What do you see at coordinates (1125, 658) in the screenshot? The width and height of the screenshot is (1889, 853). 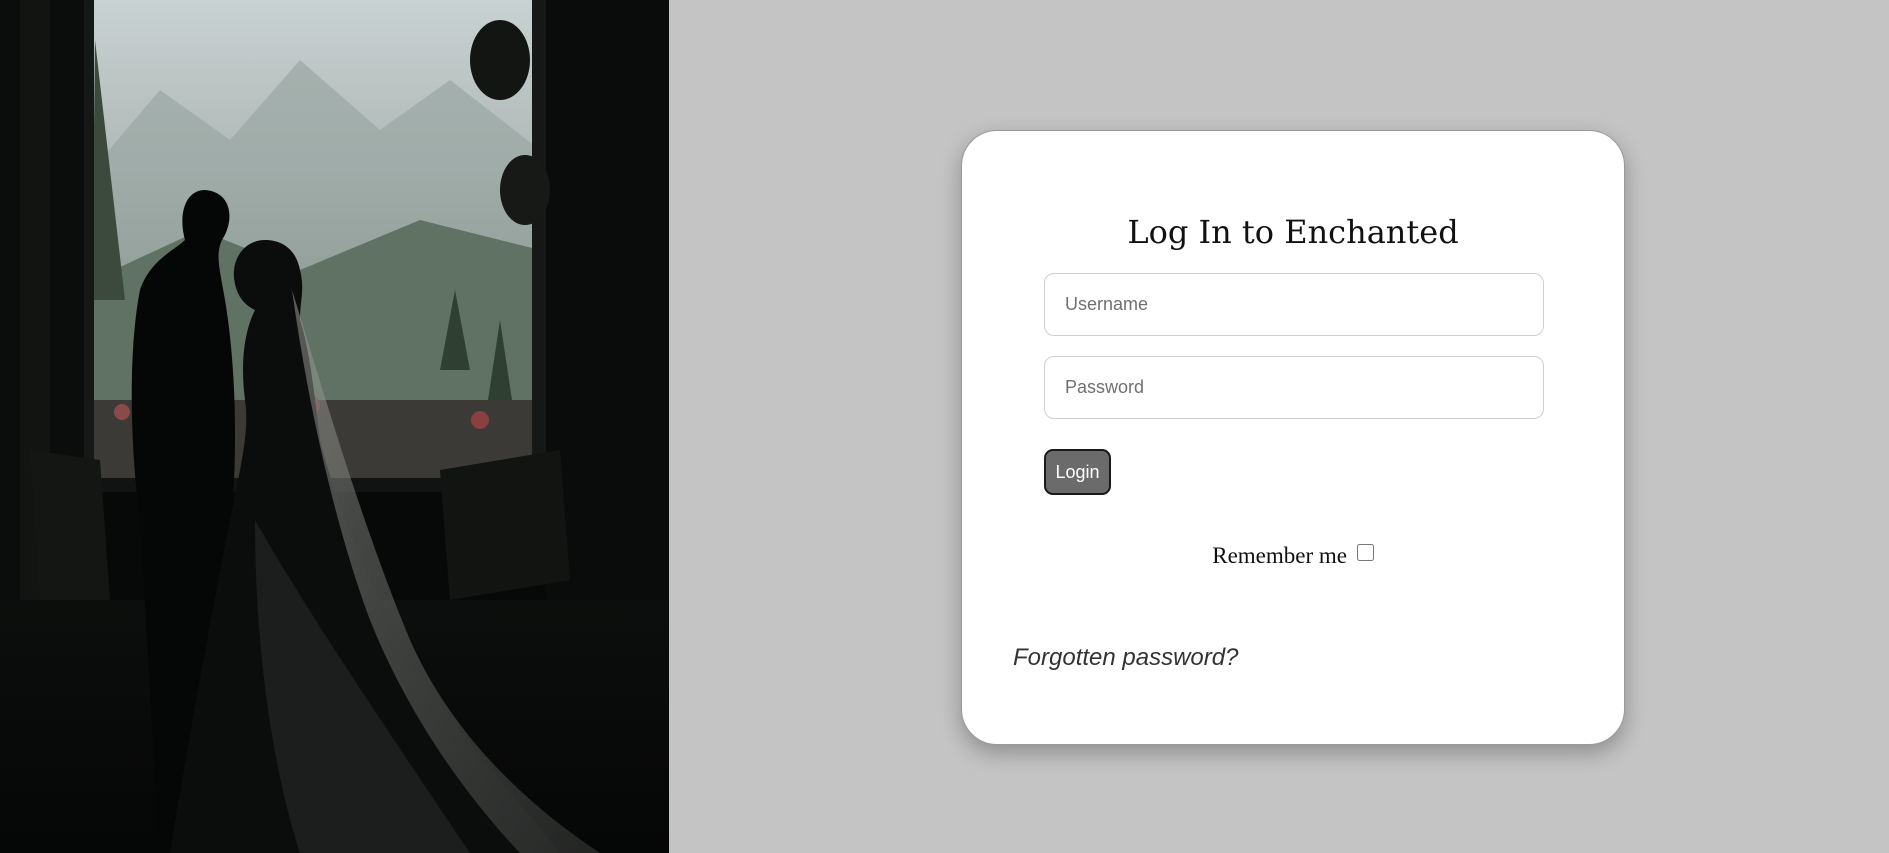 I see `forgotten-password-link: Forgotten password?` at bounding box center [1125, 658].